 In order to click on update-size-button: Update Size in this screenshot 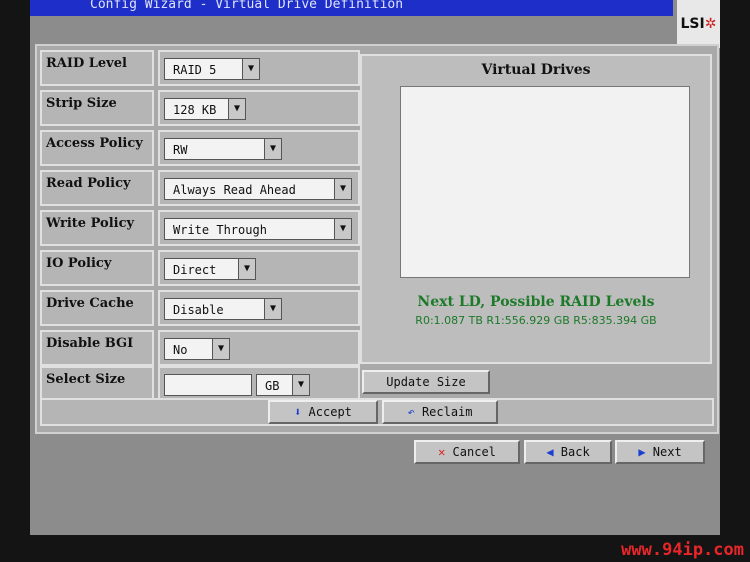, I will do `click(426, 382)`.